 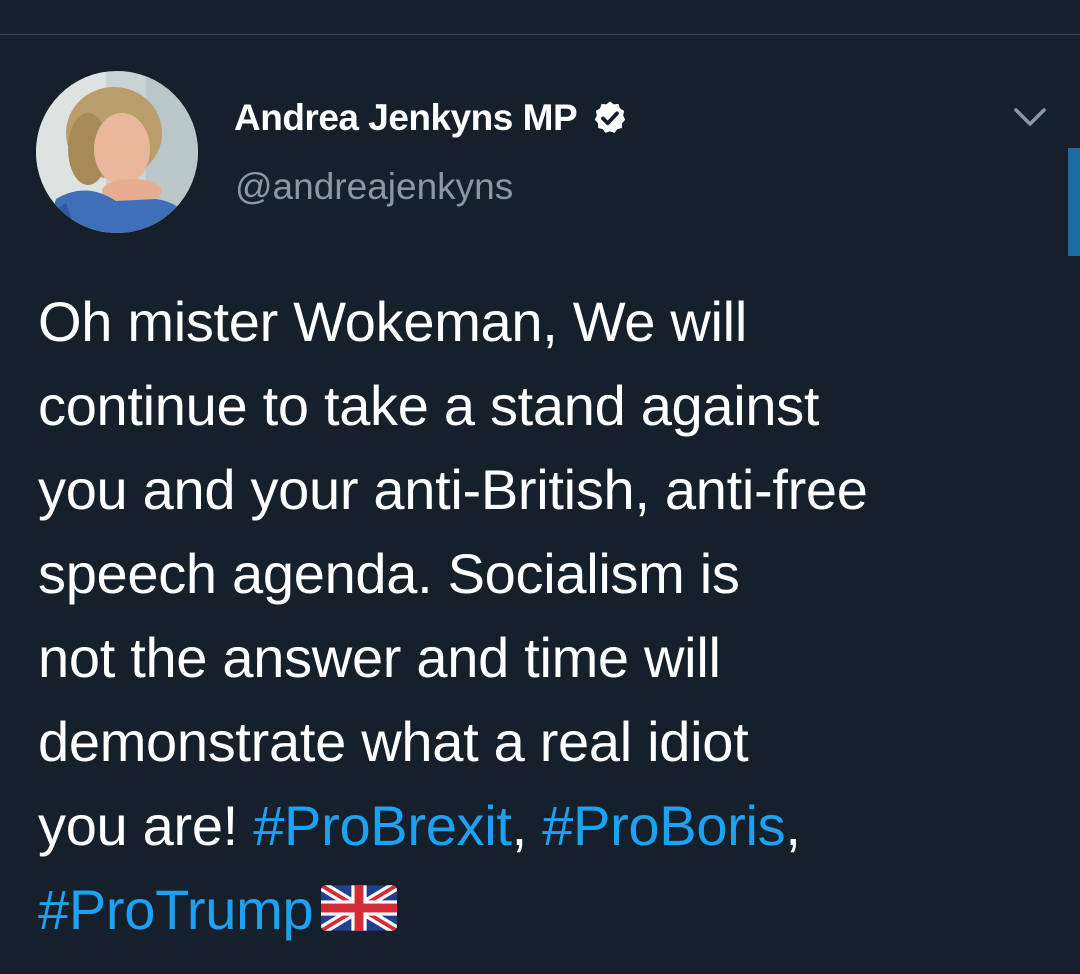 What do you see at coordinates (1030, 117) in the screenshot?
I see `more-options-chevron-icon` at bounding box center [1030, 117].